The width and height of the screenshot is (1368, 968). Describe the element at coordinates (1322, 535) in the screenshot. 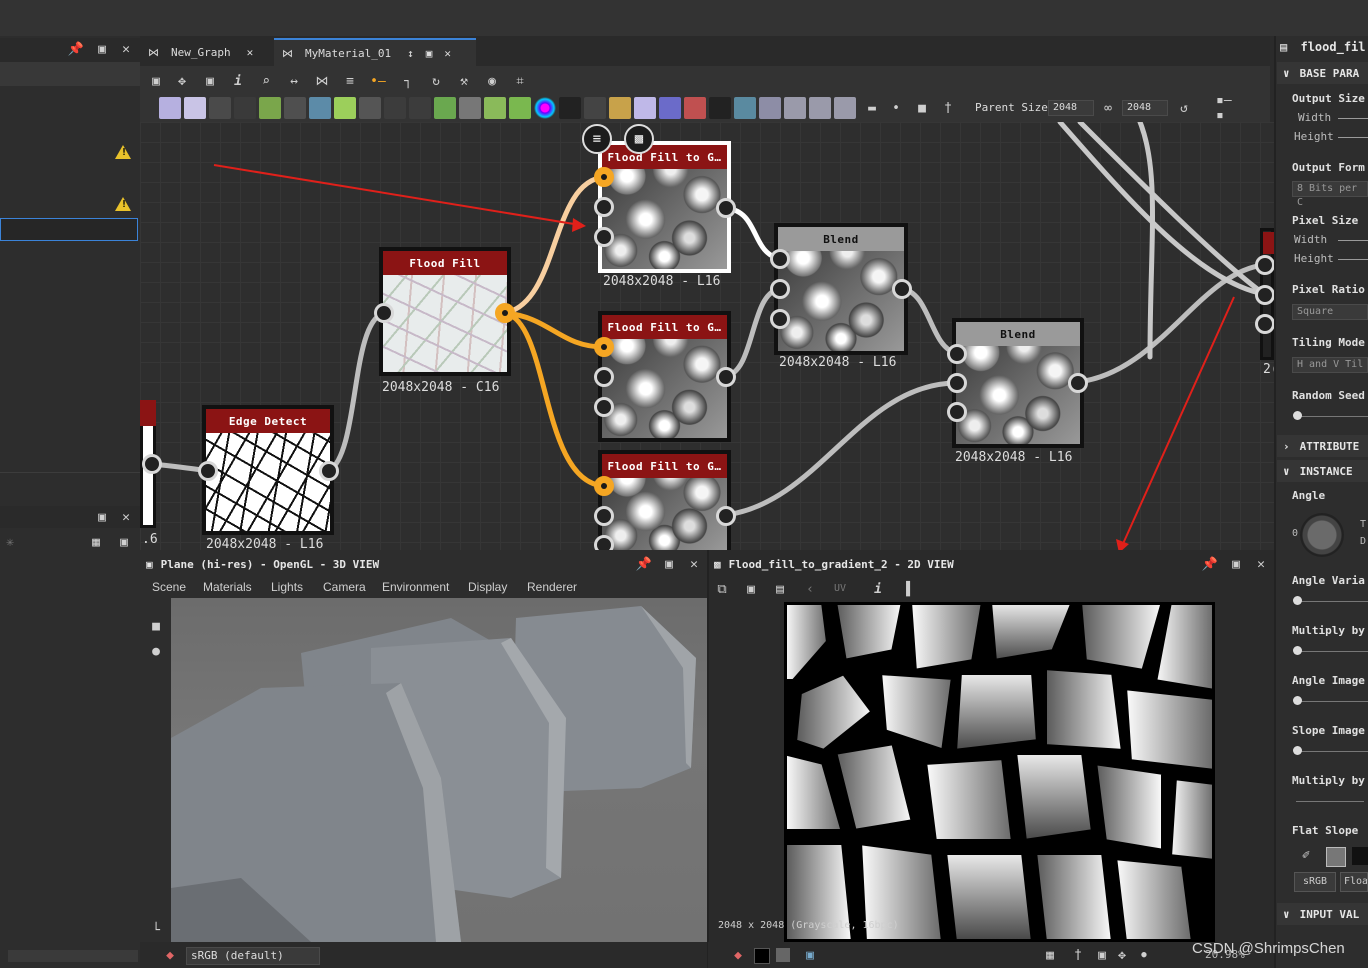

I see `angle-dial` at that location.